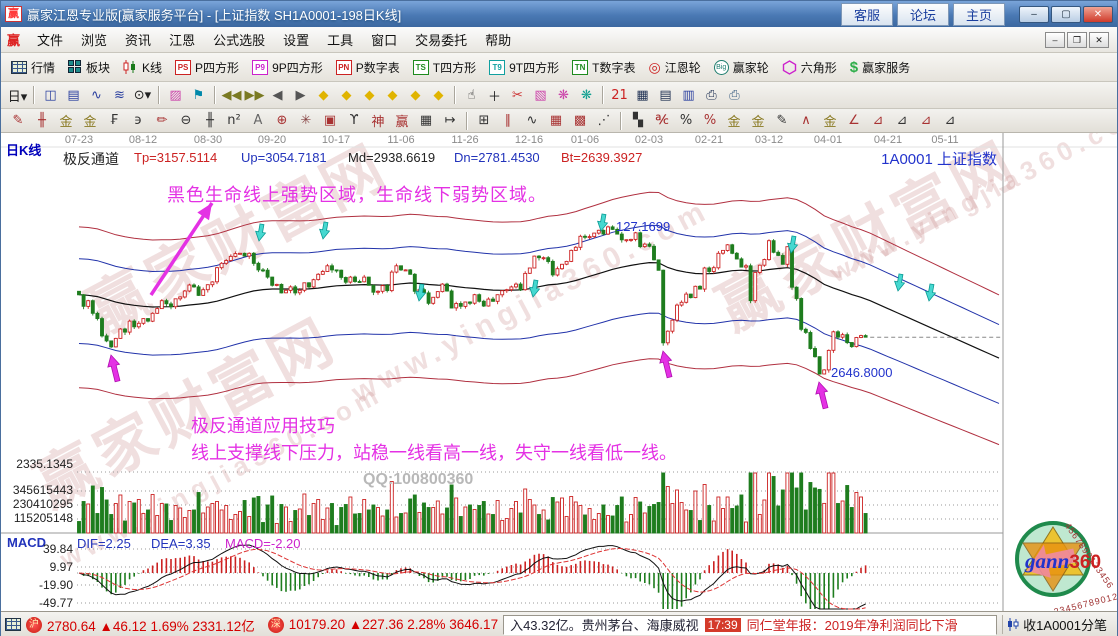 The width and height of the screenshot is (1118, 636). Describe the element at coordinates (1098, 14) in the screenshot. I see `close-button: ✕` at that location.